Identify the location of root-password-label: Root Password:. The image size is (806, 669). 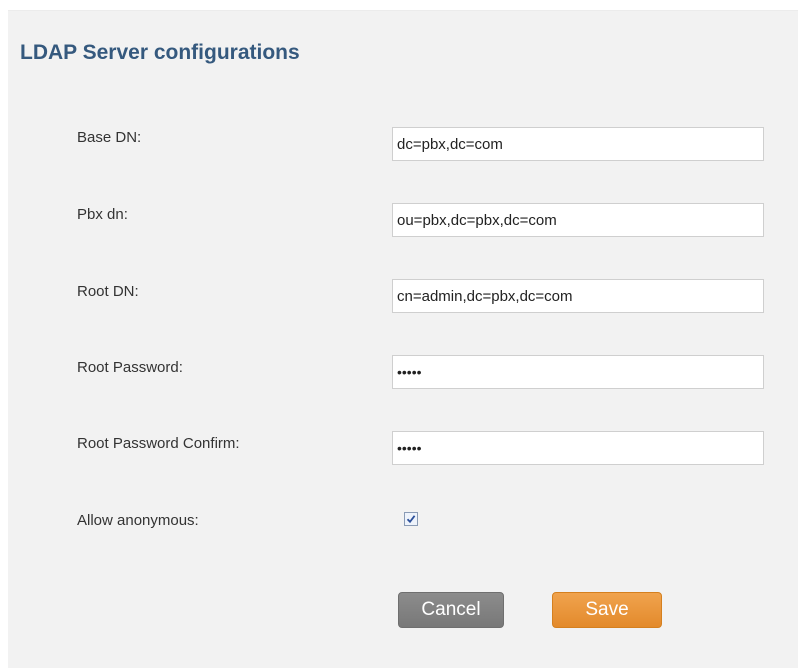
(130, 367).